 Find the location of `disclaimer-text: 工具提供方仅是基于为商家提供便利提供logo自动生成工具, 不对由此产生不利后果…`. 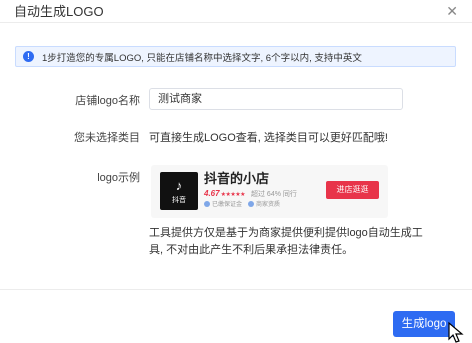

disclaimer-text: 工具提供方仅是基于为商家提供便利提供logo自动生成工具, 不对由此产生不利后果… is located at coordinates (286, 241).